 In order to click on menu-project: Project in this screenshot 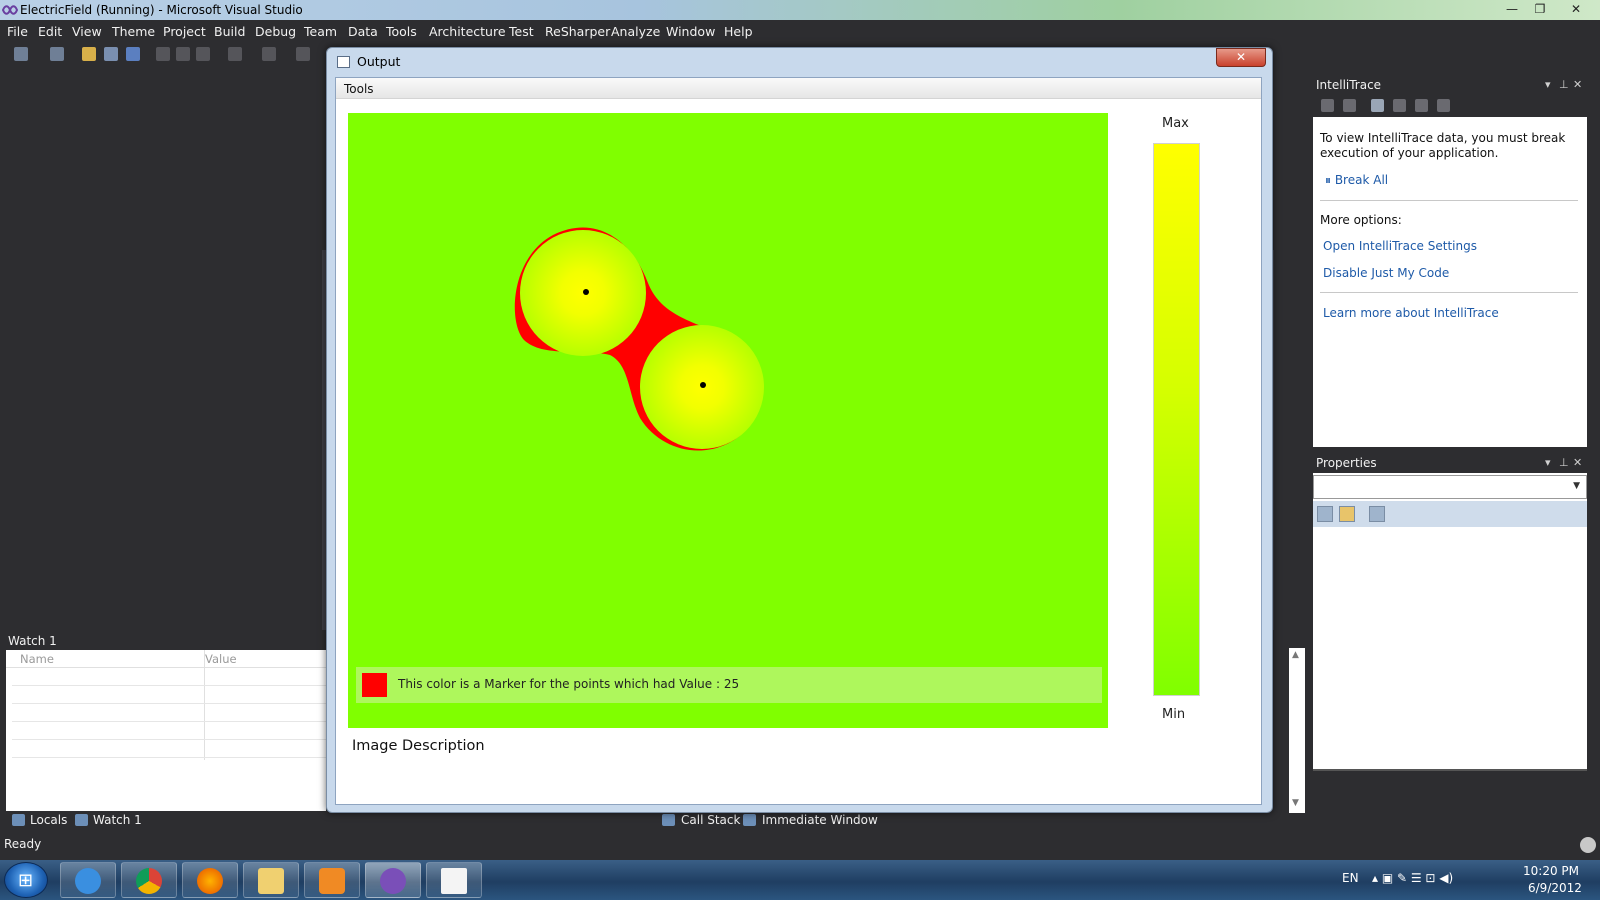, I will do `click(184, 31)`.